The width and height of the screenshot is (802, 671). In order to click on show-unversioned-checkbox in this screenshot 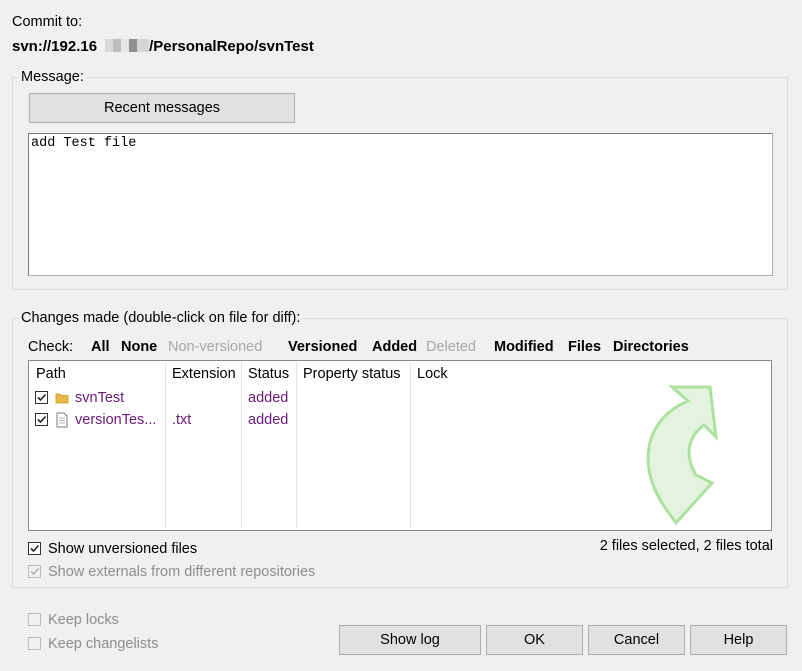, I will do `click(34, 548)`.